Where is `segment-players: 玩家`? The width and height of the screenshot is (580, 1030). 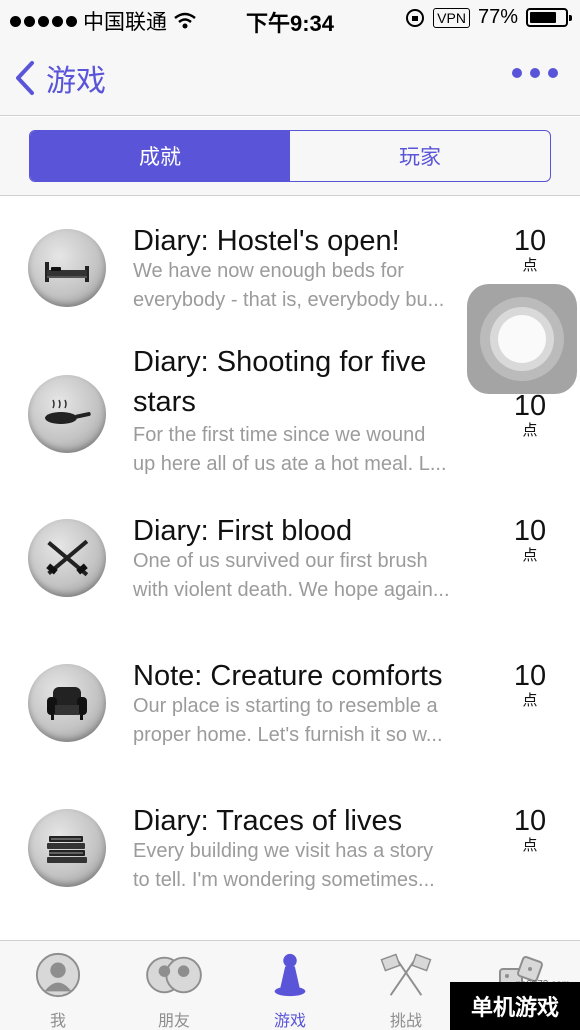
segment-players: 玩家 is located at coordinates (420, 156).